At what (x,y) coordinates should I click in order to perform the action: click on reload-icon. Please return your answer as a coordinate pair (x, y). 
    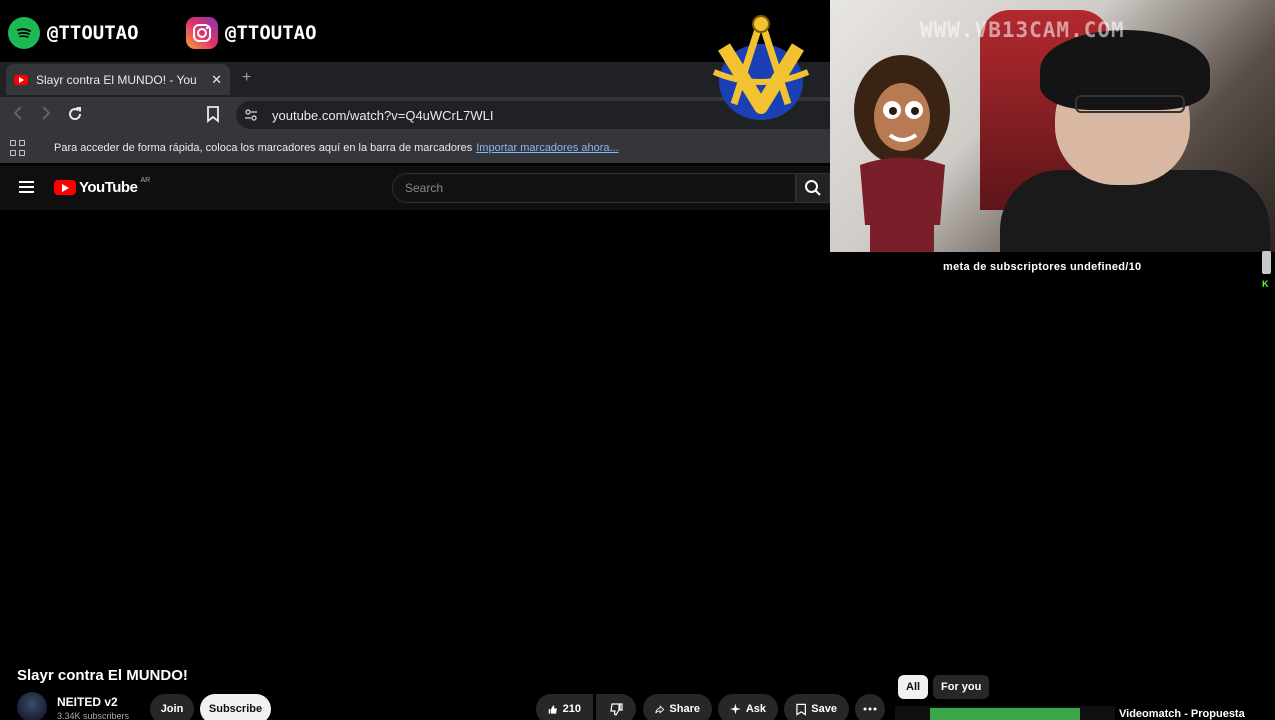
    Looking at the image, I should click on (75, 116).